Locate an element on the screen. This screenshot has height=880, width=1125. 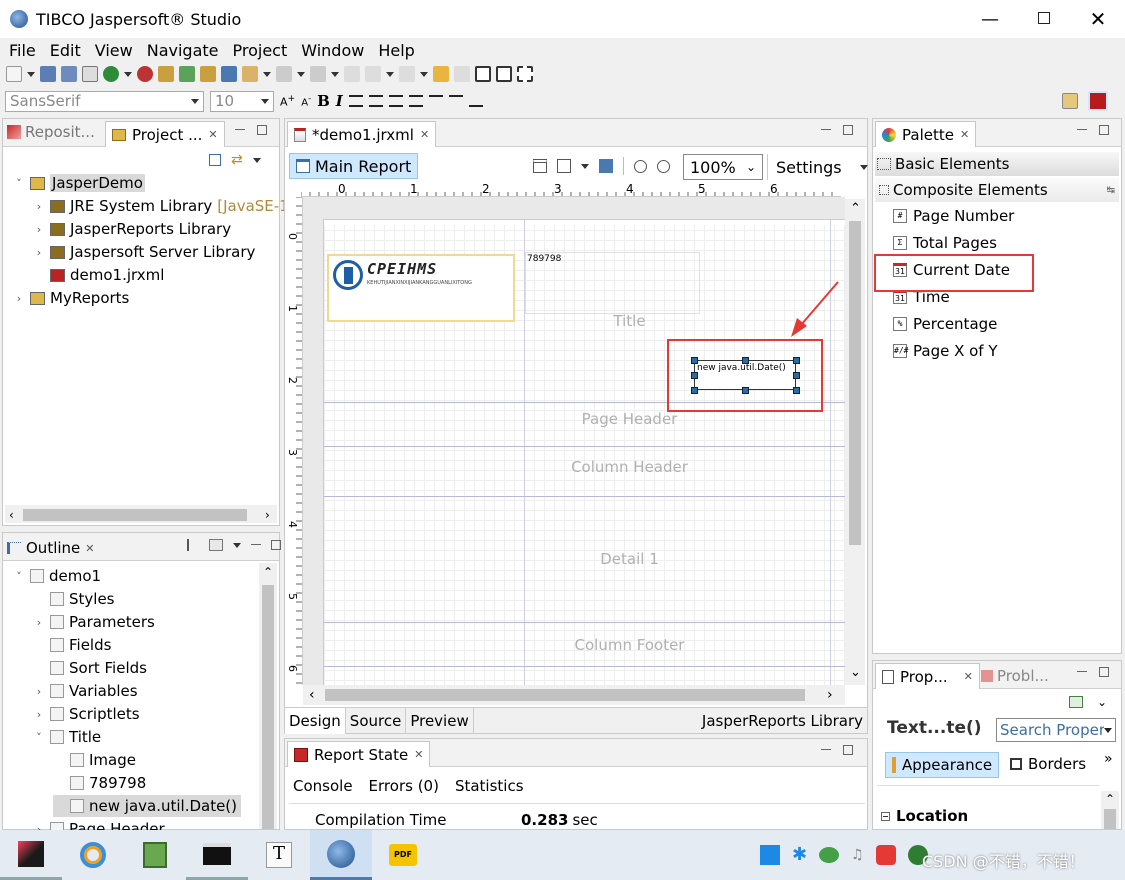
tray-sound-icon: ♫ is located at coordinates (857, 855).